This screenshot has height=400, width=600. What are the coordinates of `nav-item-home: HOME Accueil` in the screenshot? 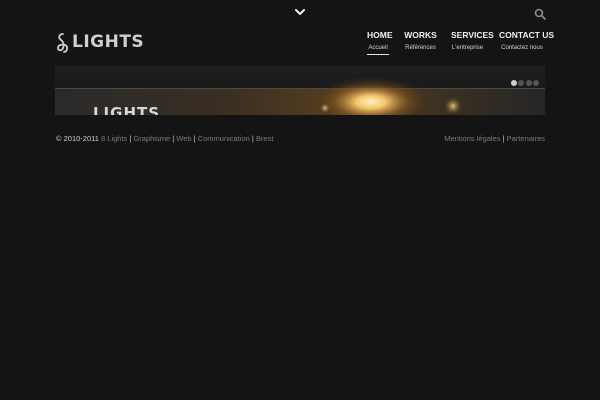 It's located at (380, 42).